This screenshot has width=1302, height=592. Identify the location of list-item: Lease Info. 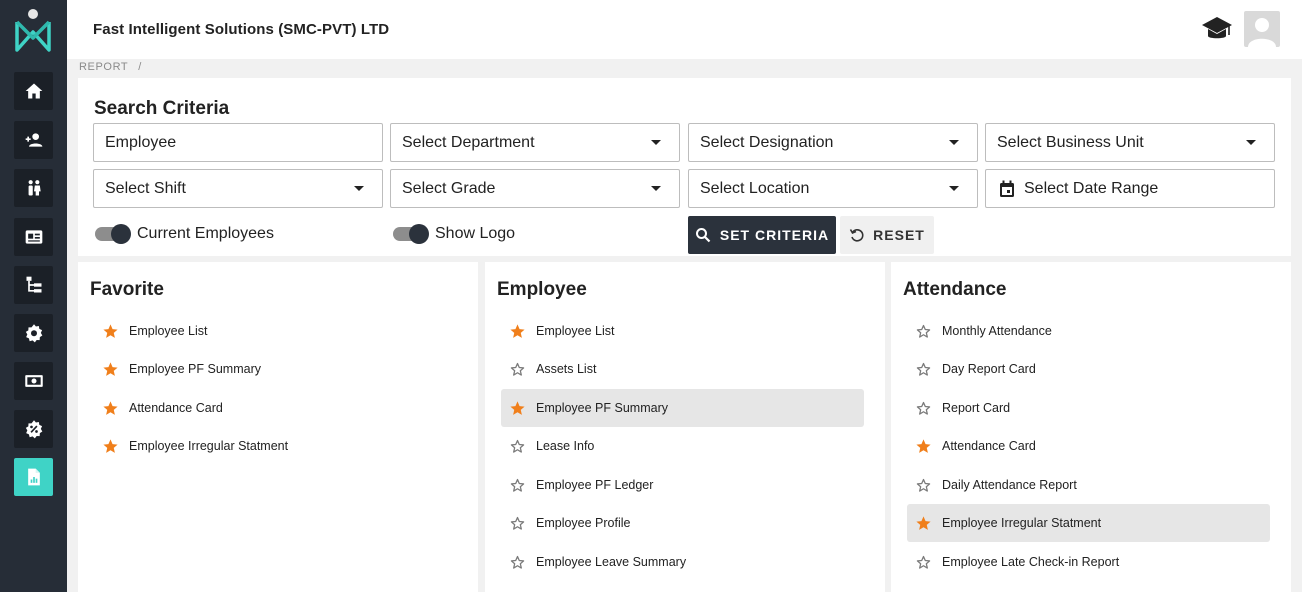
(682, 446).